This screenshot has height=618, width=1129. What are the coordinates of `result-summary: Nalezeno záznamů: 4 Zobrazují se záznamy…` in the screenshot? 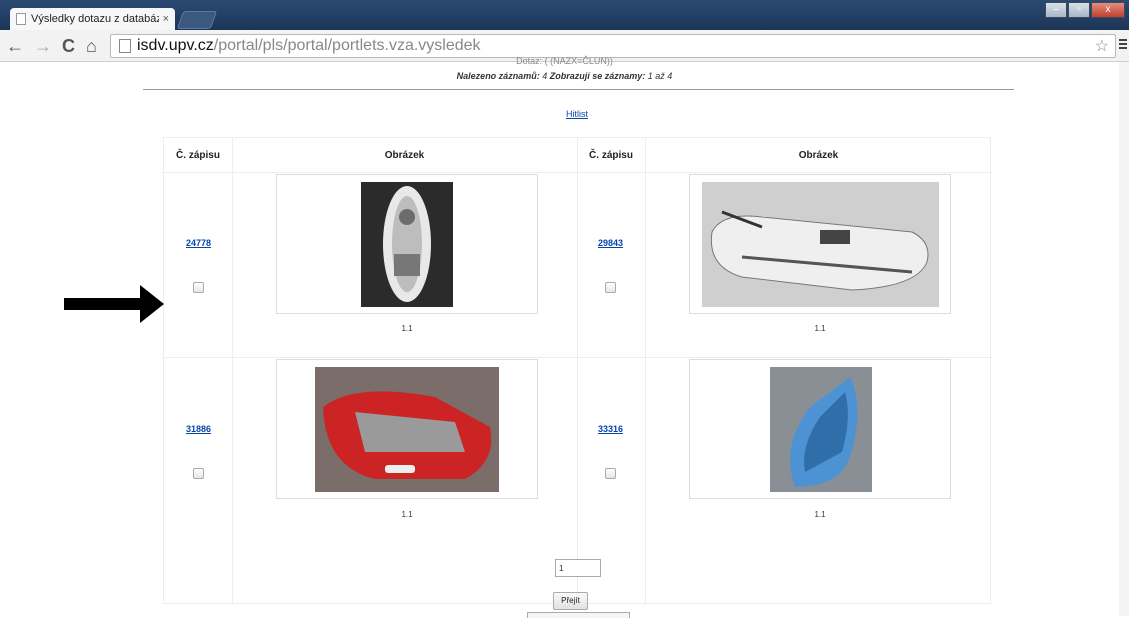 It's located at (564, 76).